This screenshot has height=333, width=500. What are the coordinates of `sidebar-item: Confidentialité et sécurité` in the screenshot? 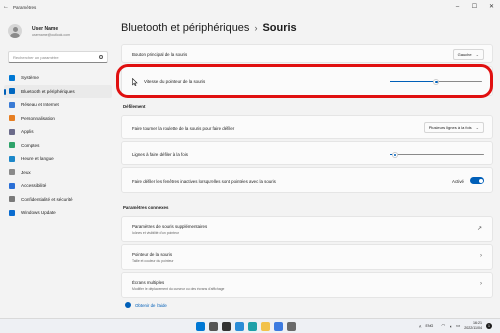 It's located at (58, 200).